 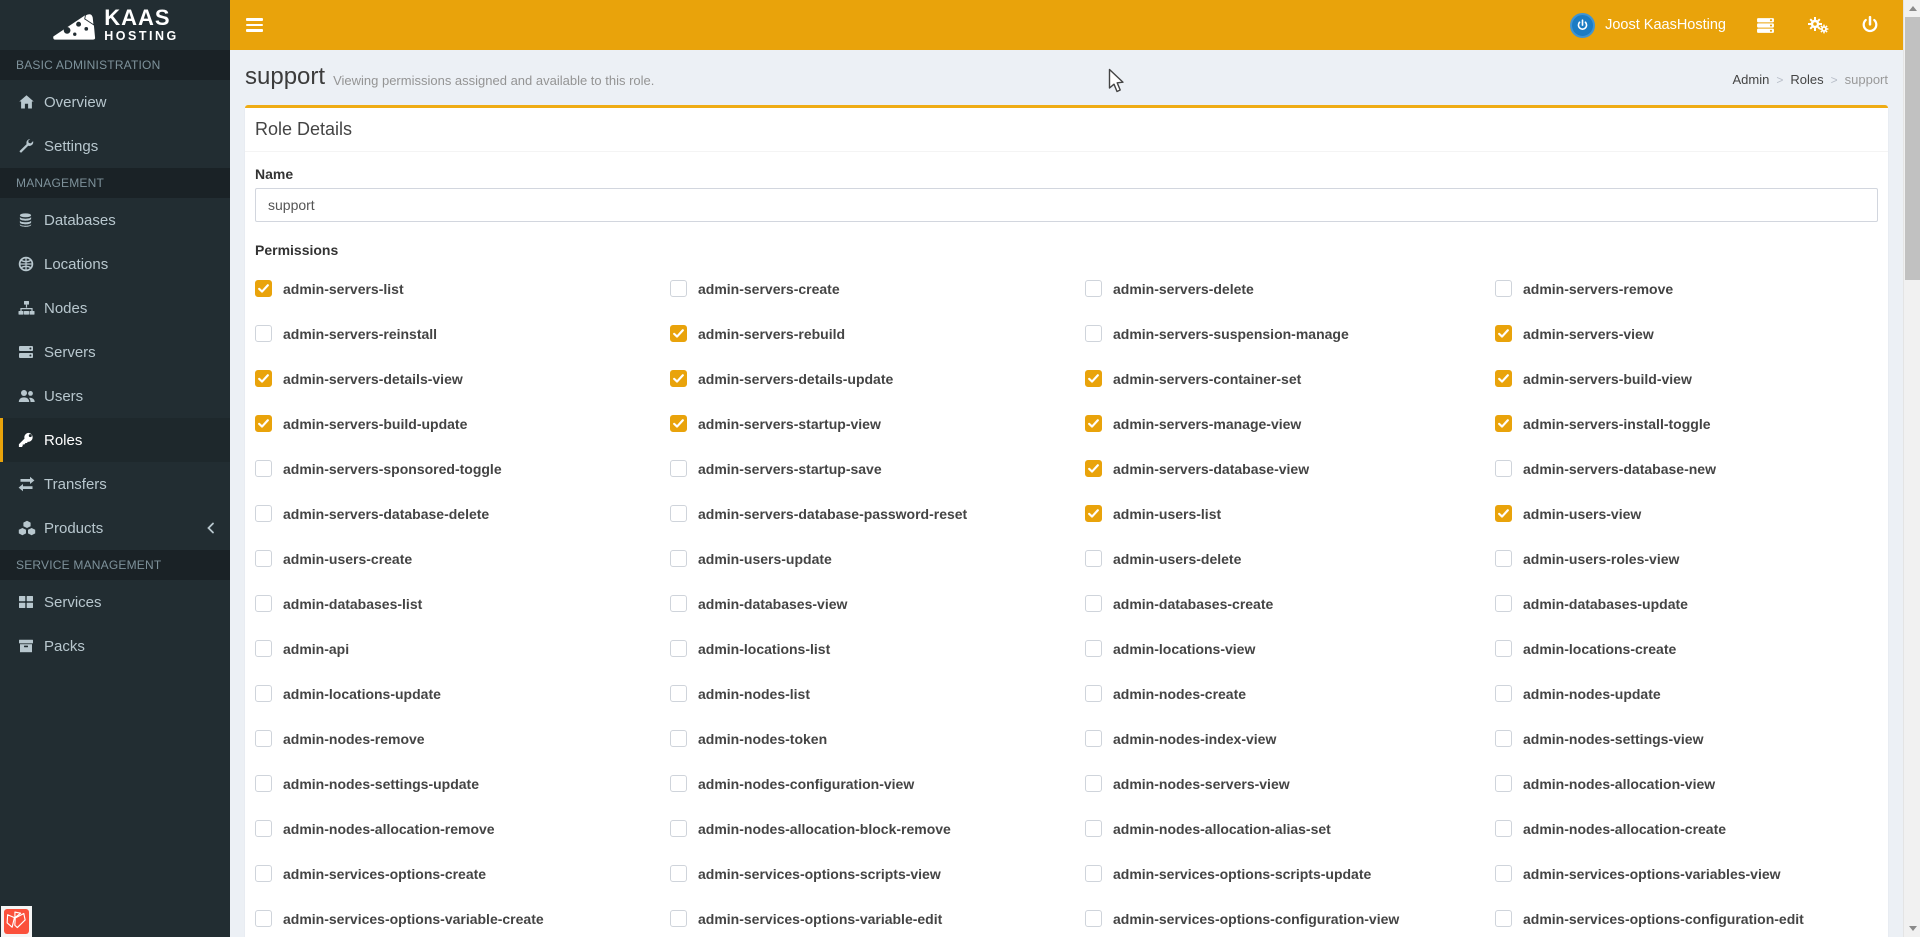 I want to click on permission-admin-nodes-allocation-create: admin-nodes-allocation-create, so click(x=1686, y=828).